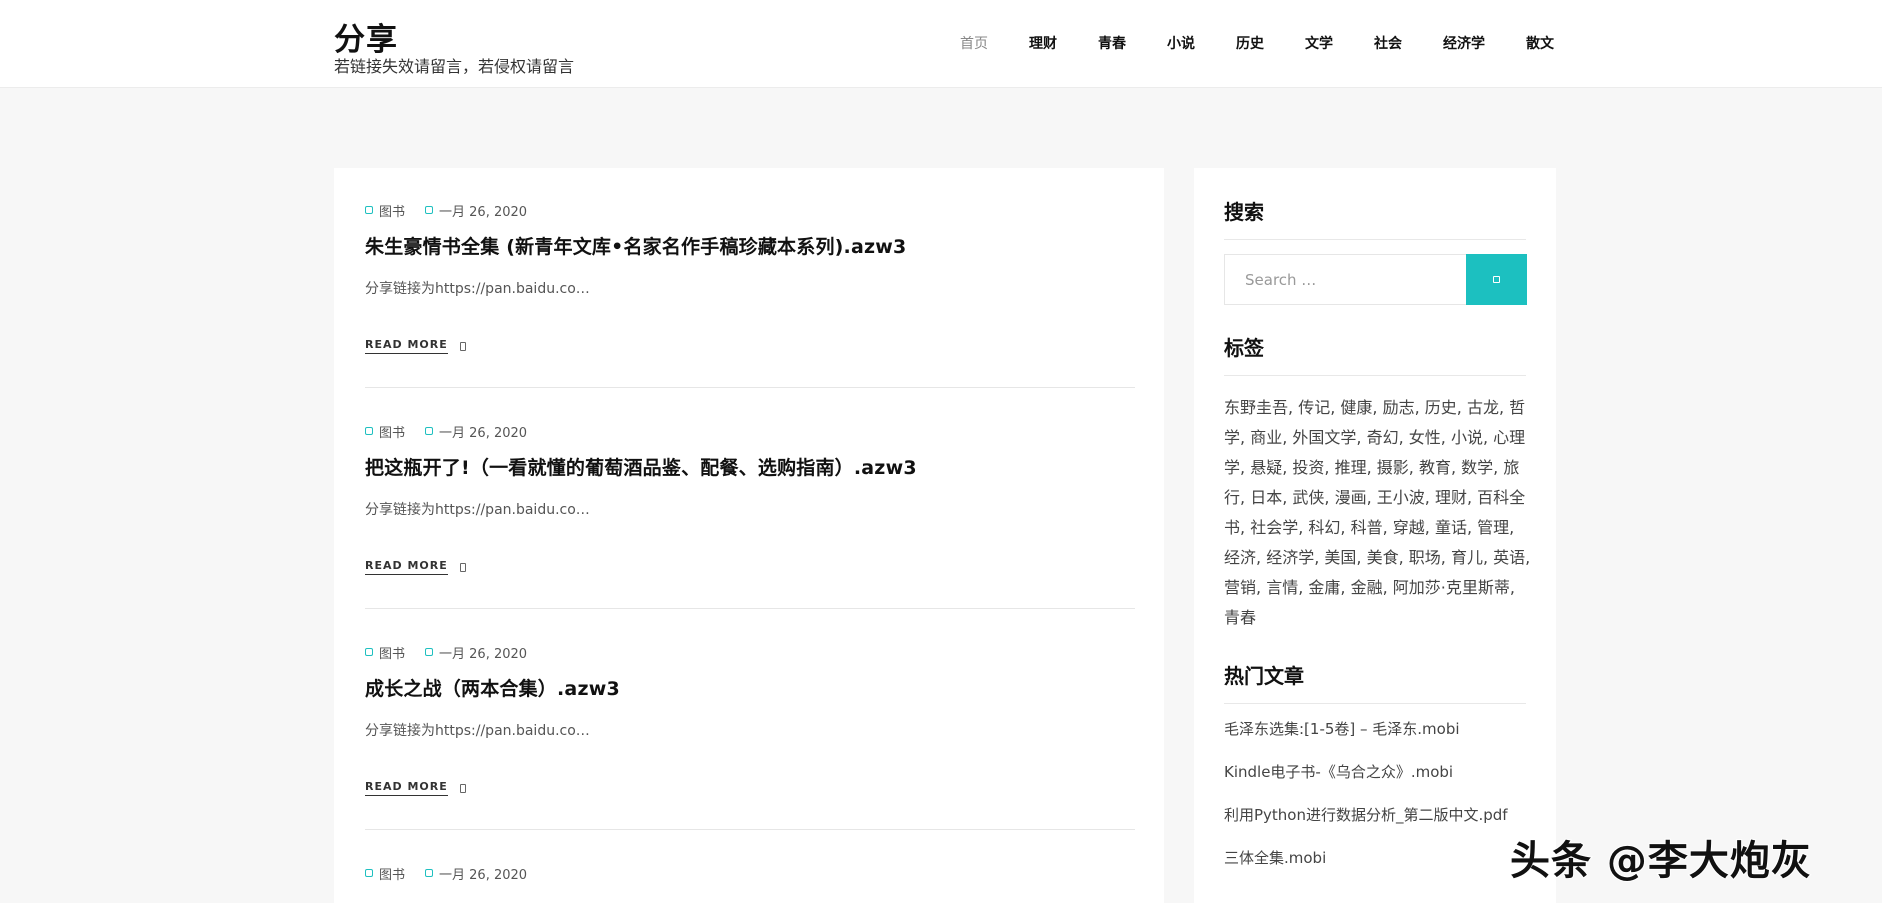 Image resolution: width=1882 pixels, height=903 pixels. Describe the element at coordinates (1314, 407) in the screenshot. I see `tag-link: 传记` at that location.